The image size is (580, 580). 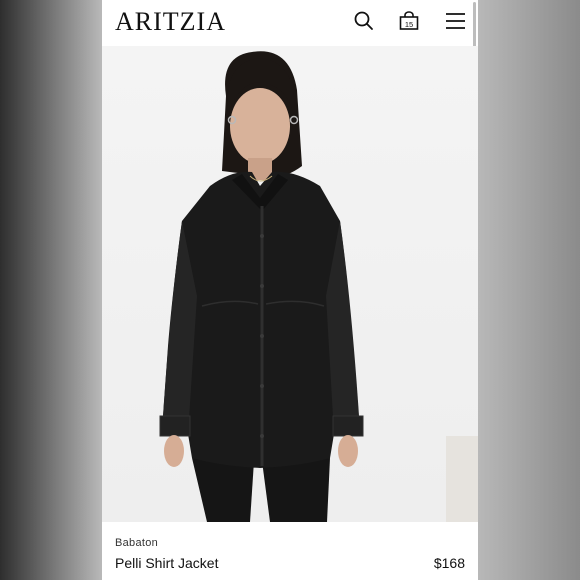 I want to click on shopping-bag-icon: 15, so click(x=409, y=21).